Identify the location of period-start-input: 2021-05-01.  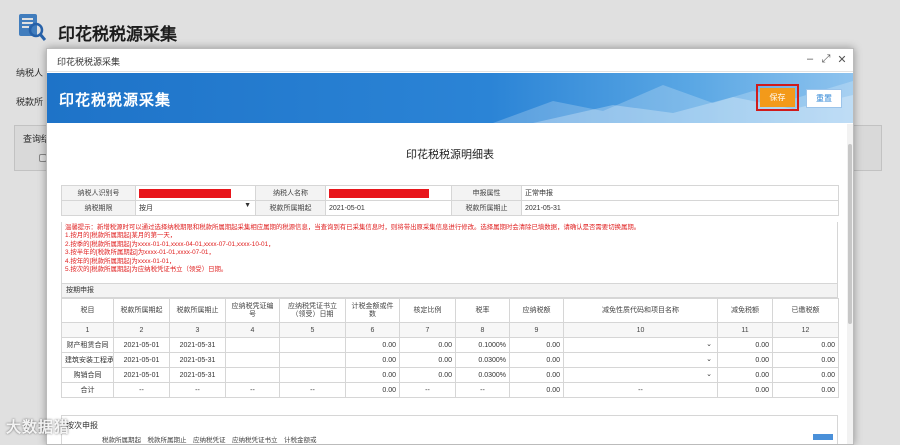
(388, 208).